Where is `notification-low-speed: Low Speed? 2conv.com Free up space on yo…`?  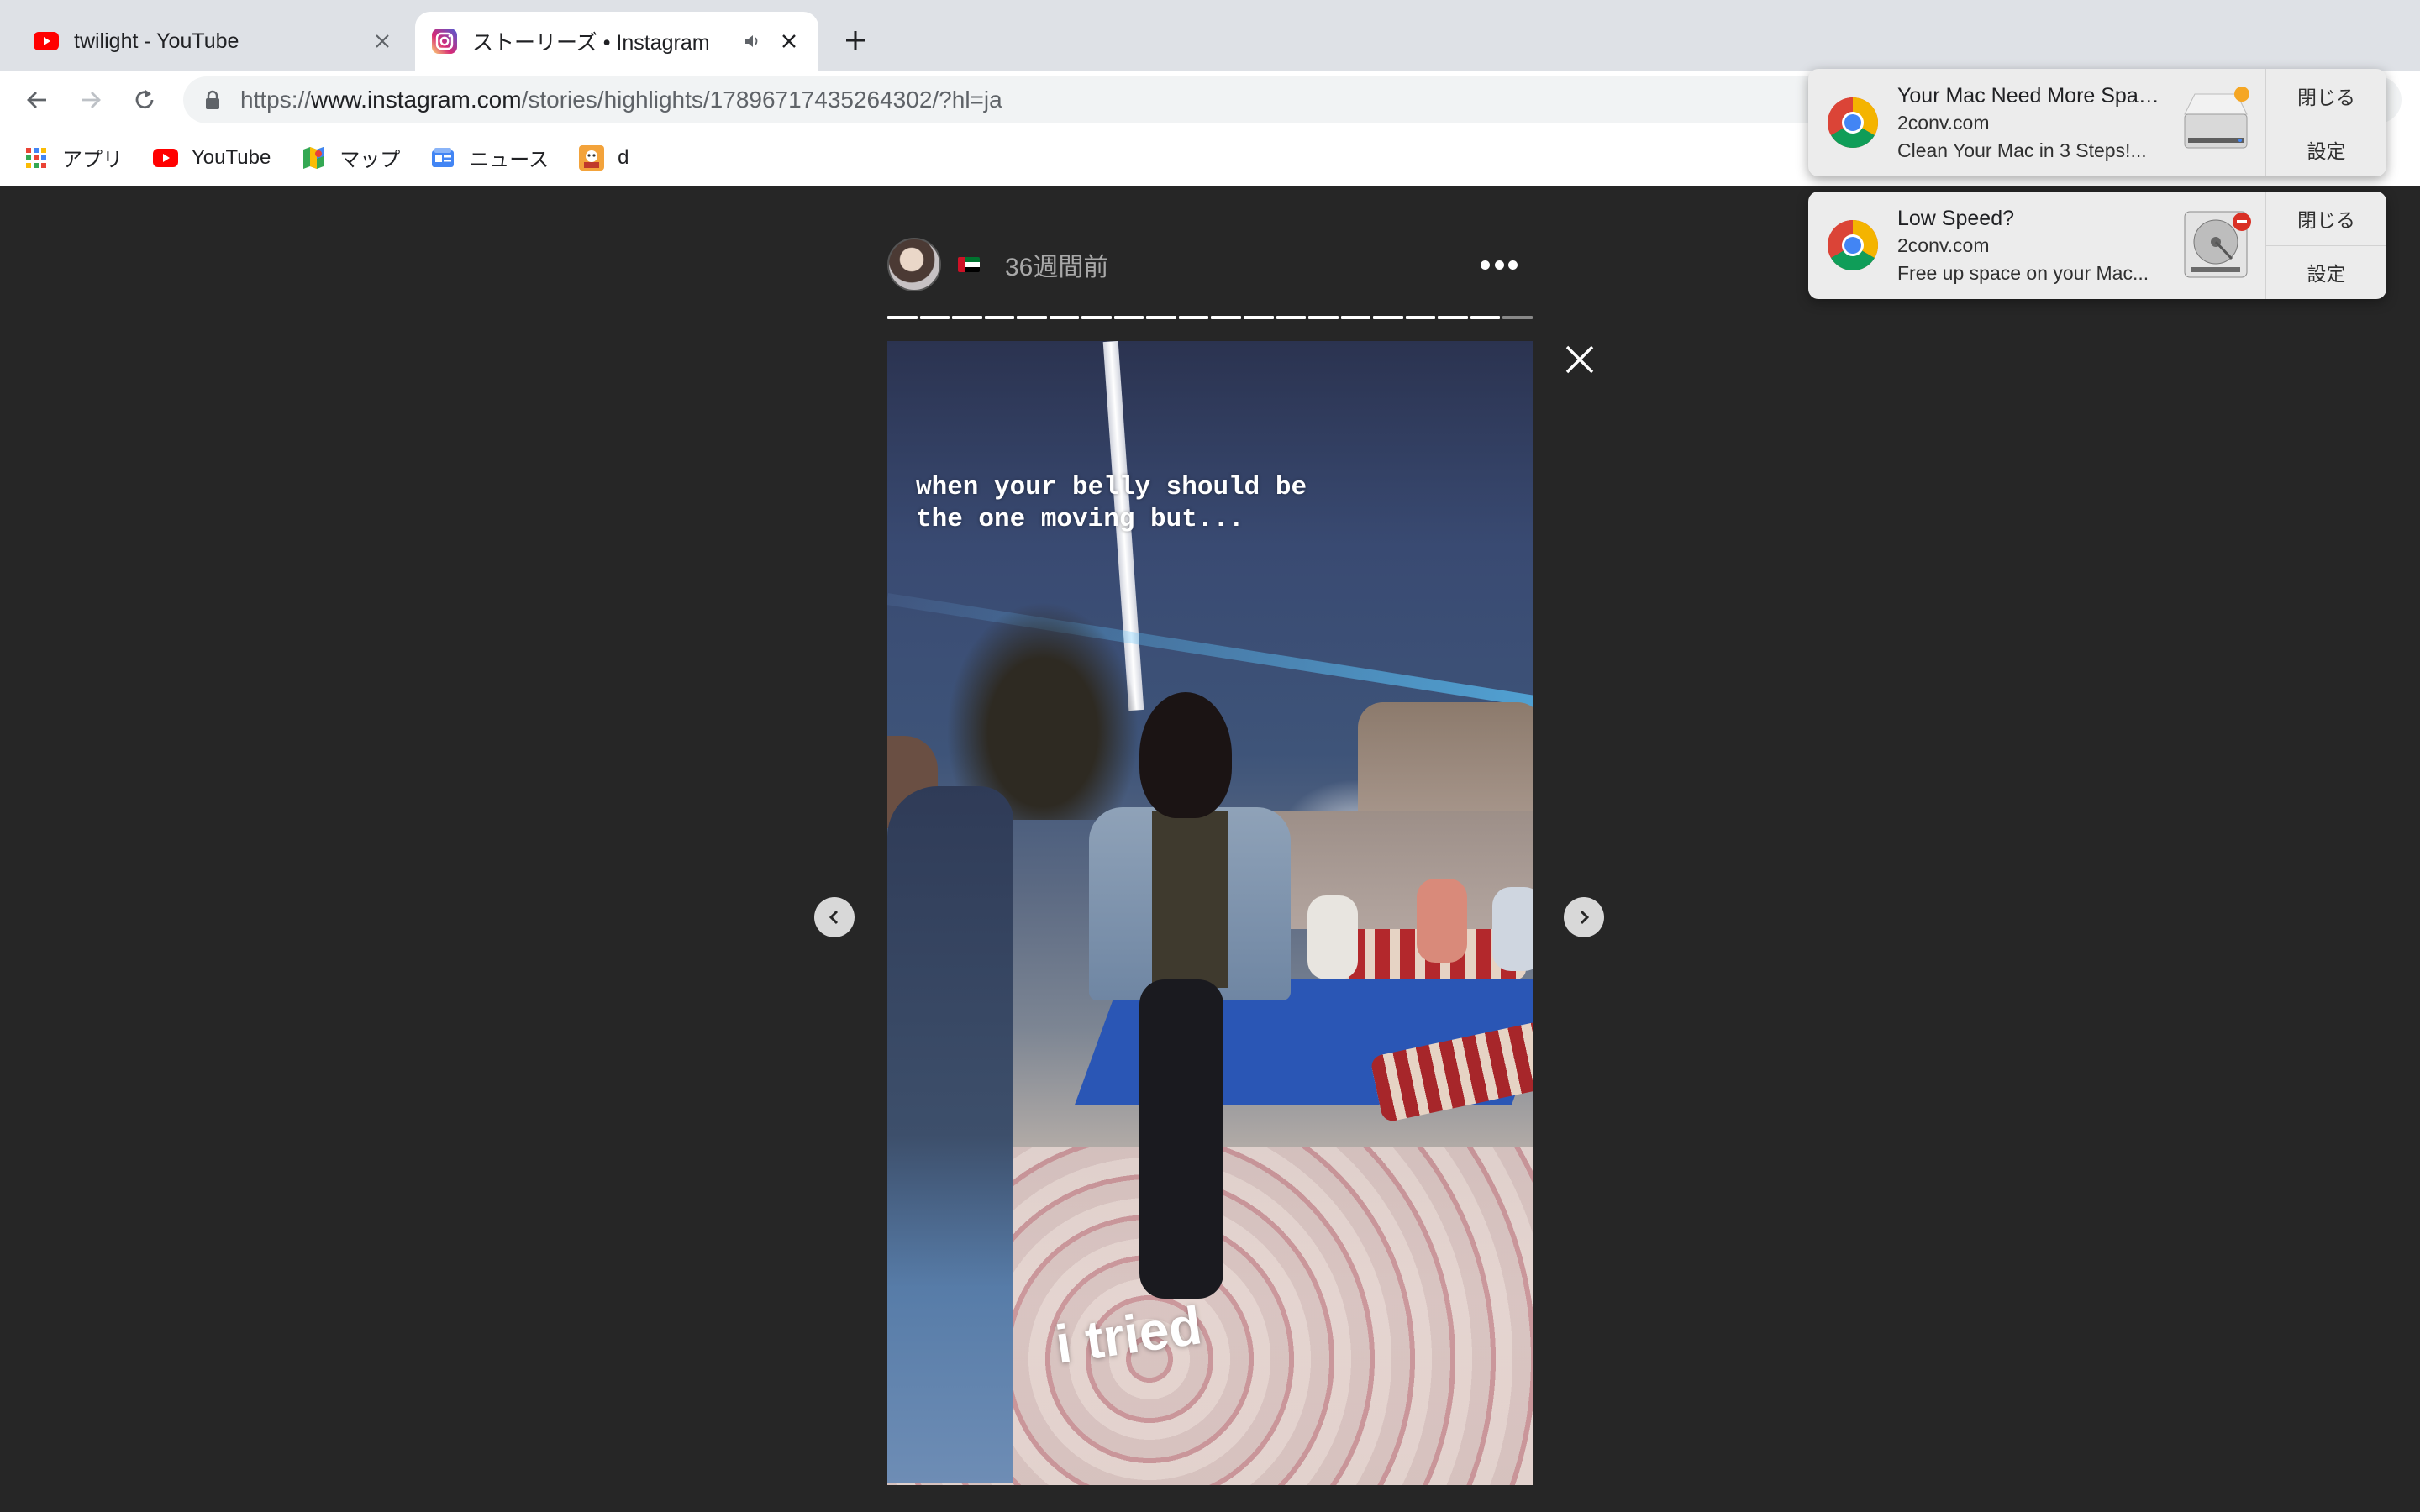 notification-low-speed: Low Speed? 2conv.com Free up space on yo… is located at coordinates (2097, 245).